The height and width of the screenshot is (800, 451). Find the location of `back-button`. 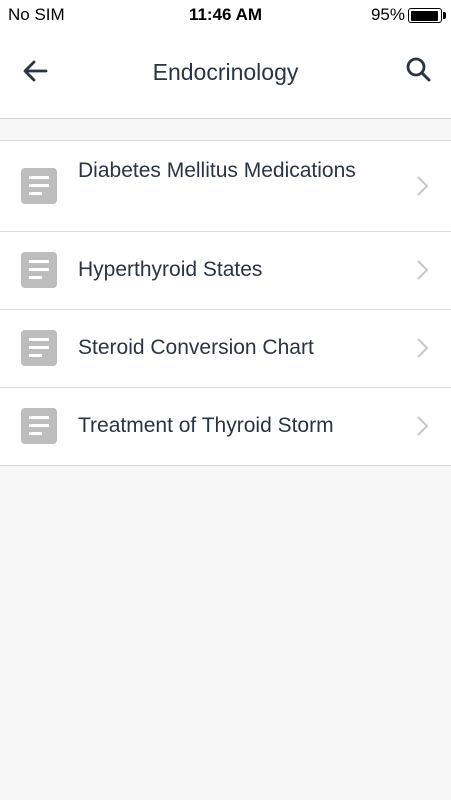

back-button is located at coordinates (36, 72).